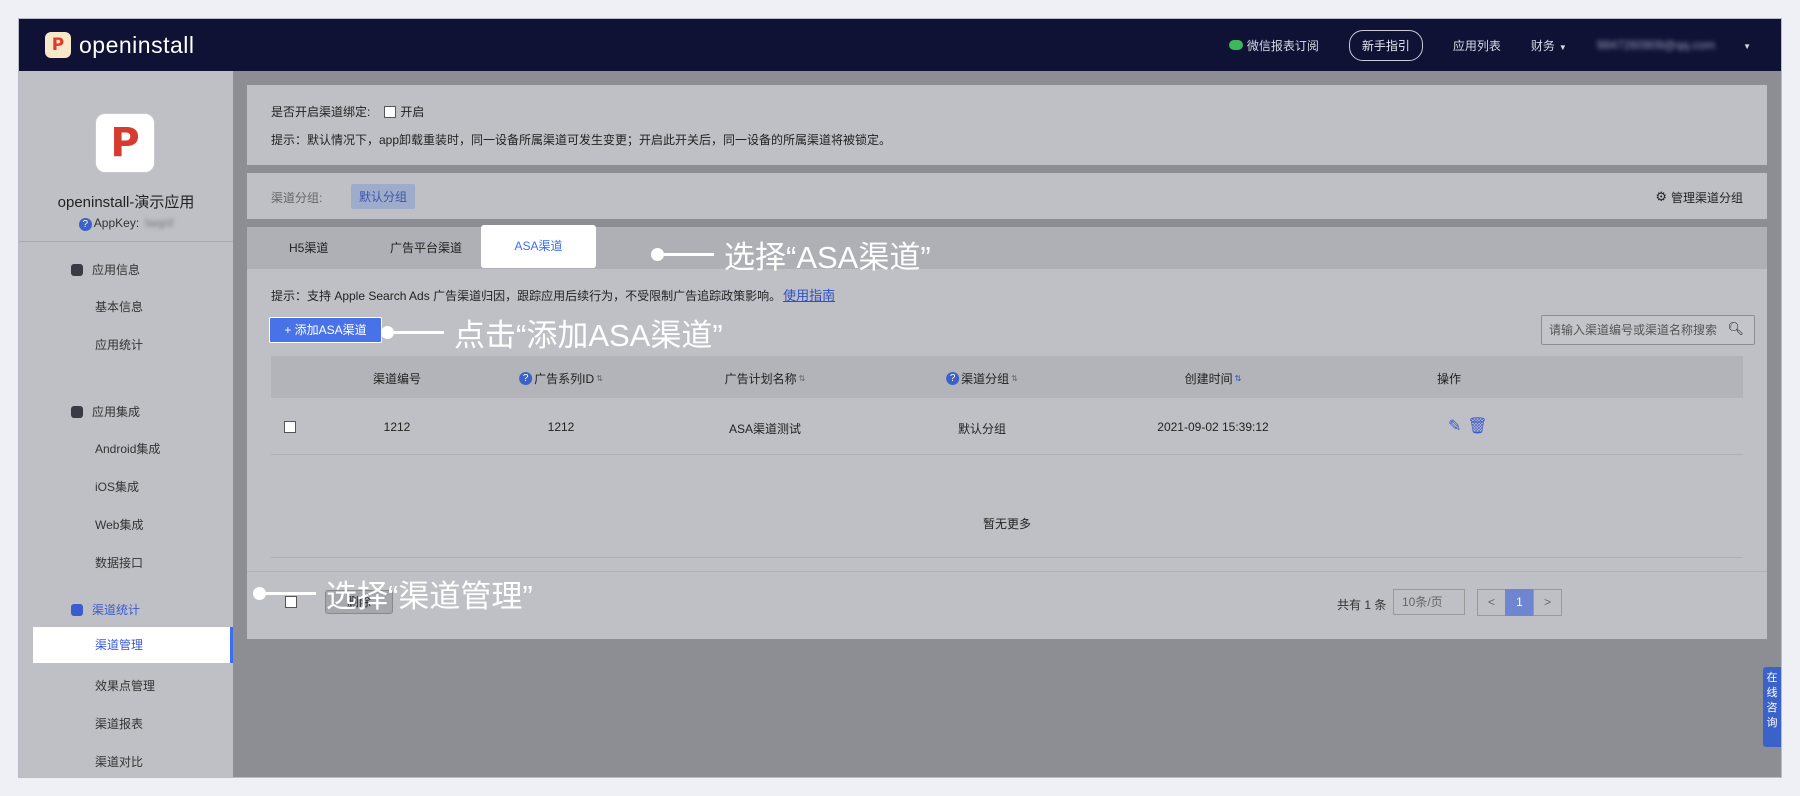 The height and width of the screenshot is (796, 1800). I want to click on cell-campaign-id: 1212, so click(561, 427).